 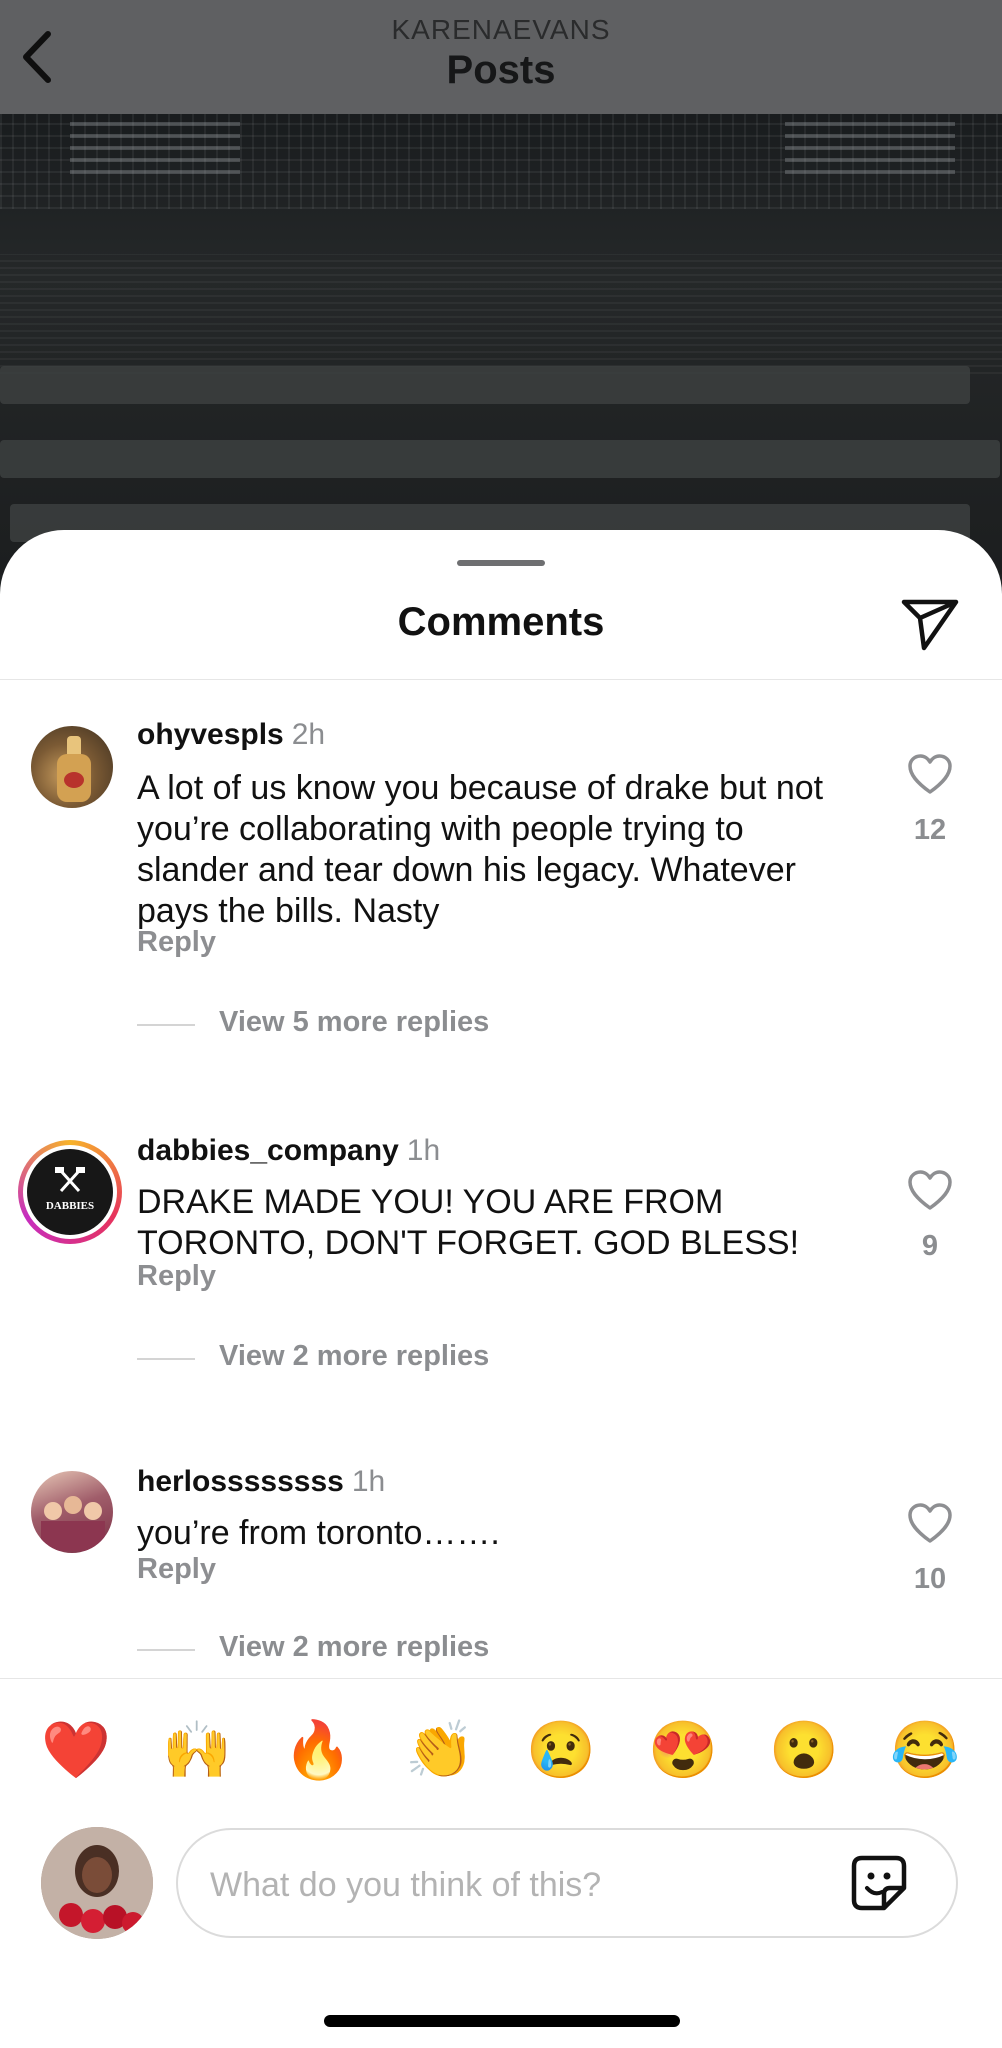 What do you see at coordinates (879, 1883) in the screenshot?
I see `sticker-icon` at bounding box center [879, 1883].